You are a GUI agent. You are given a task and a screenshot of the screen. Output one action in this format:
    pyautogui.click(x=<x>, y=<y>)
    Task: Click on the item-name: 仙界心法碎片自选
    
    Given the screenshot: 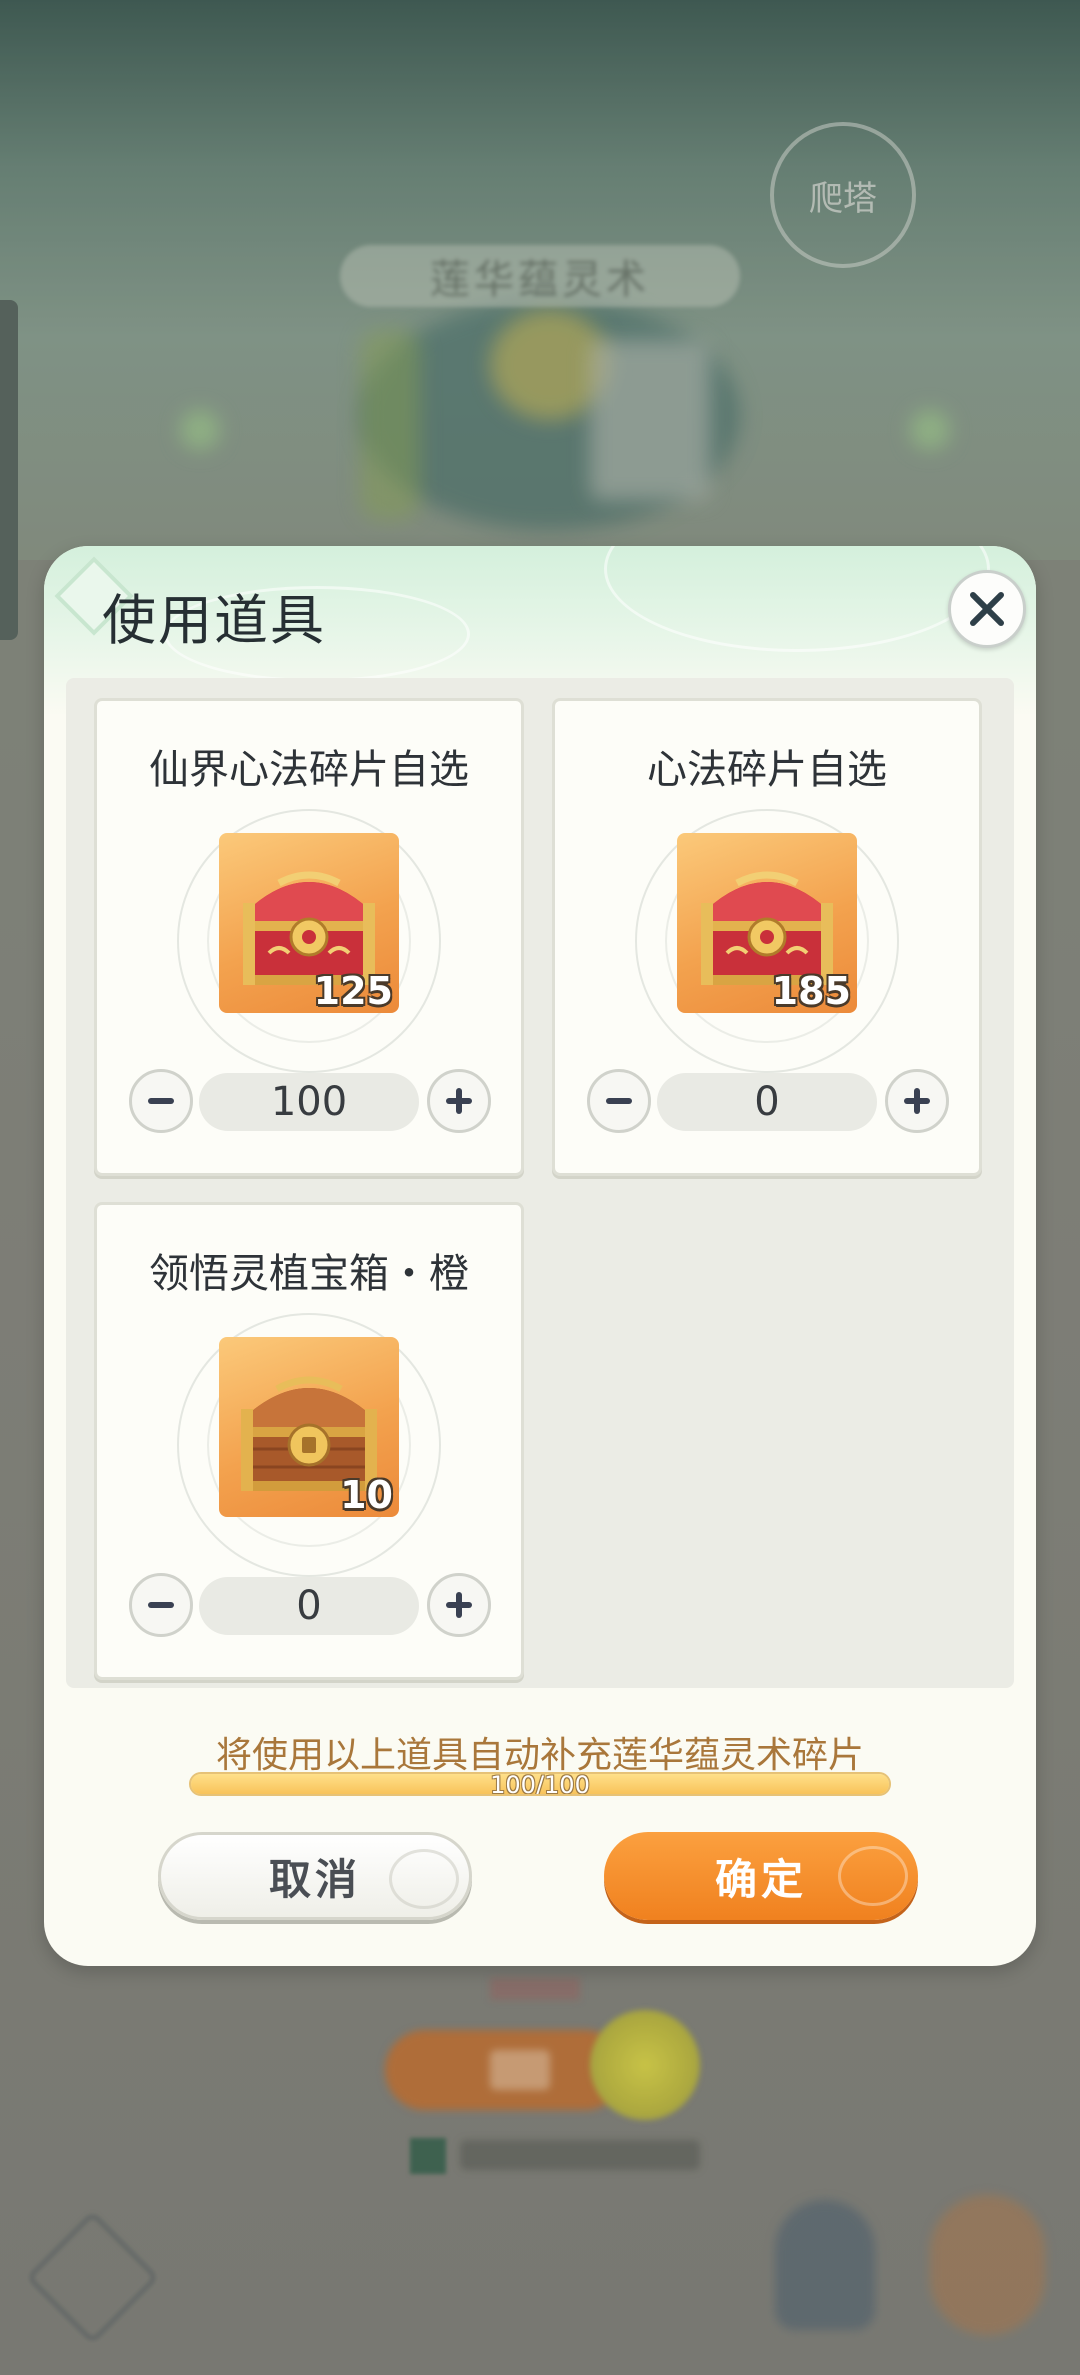 What is the action you would take?
    pyautogui.click(x=309, y=770)
    